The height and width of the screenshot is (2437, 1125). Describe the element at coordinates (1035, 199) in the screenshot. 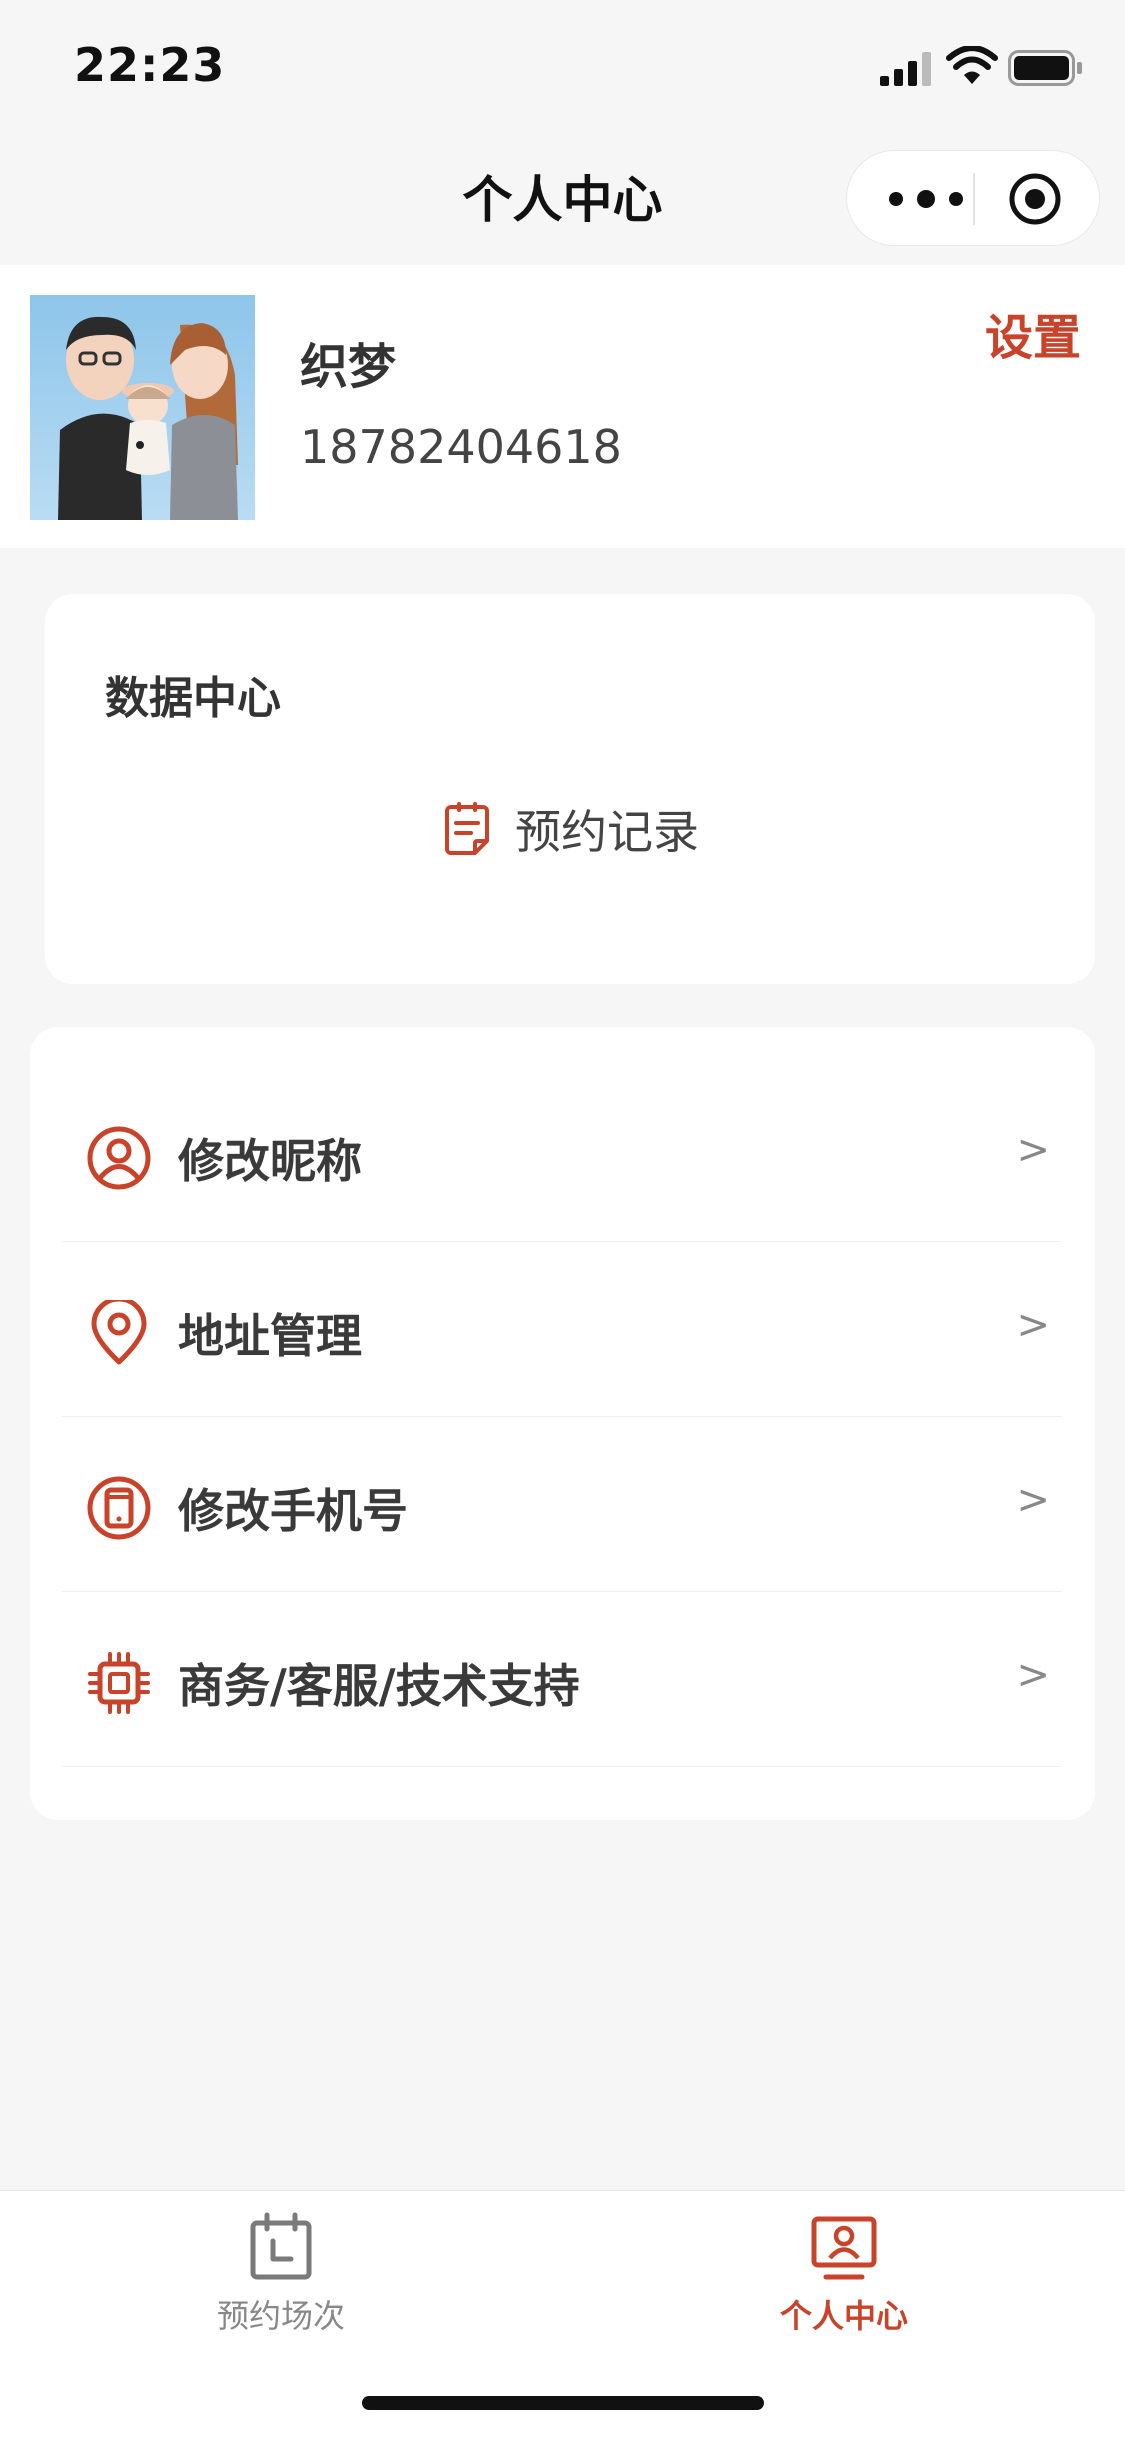

I see `close-miniprogram-icon` at that location.